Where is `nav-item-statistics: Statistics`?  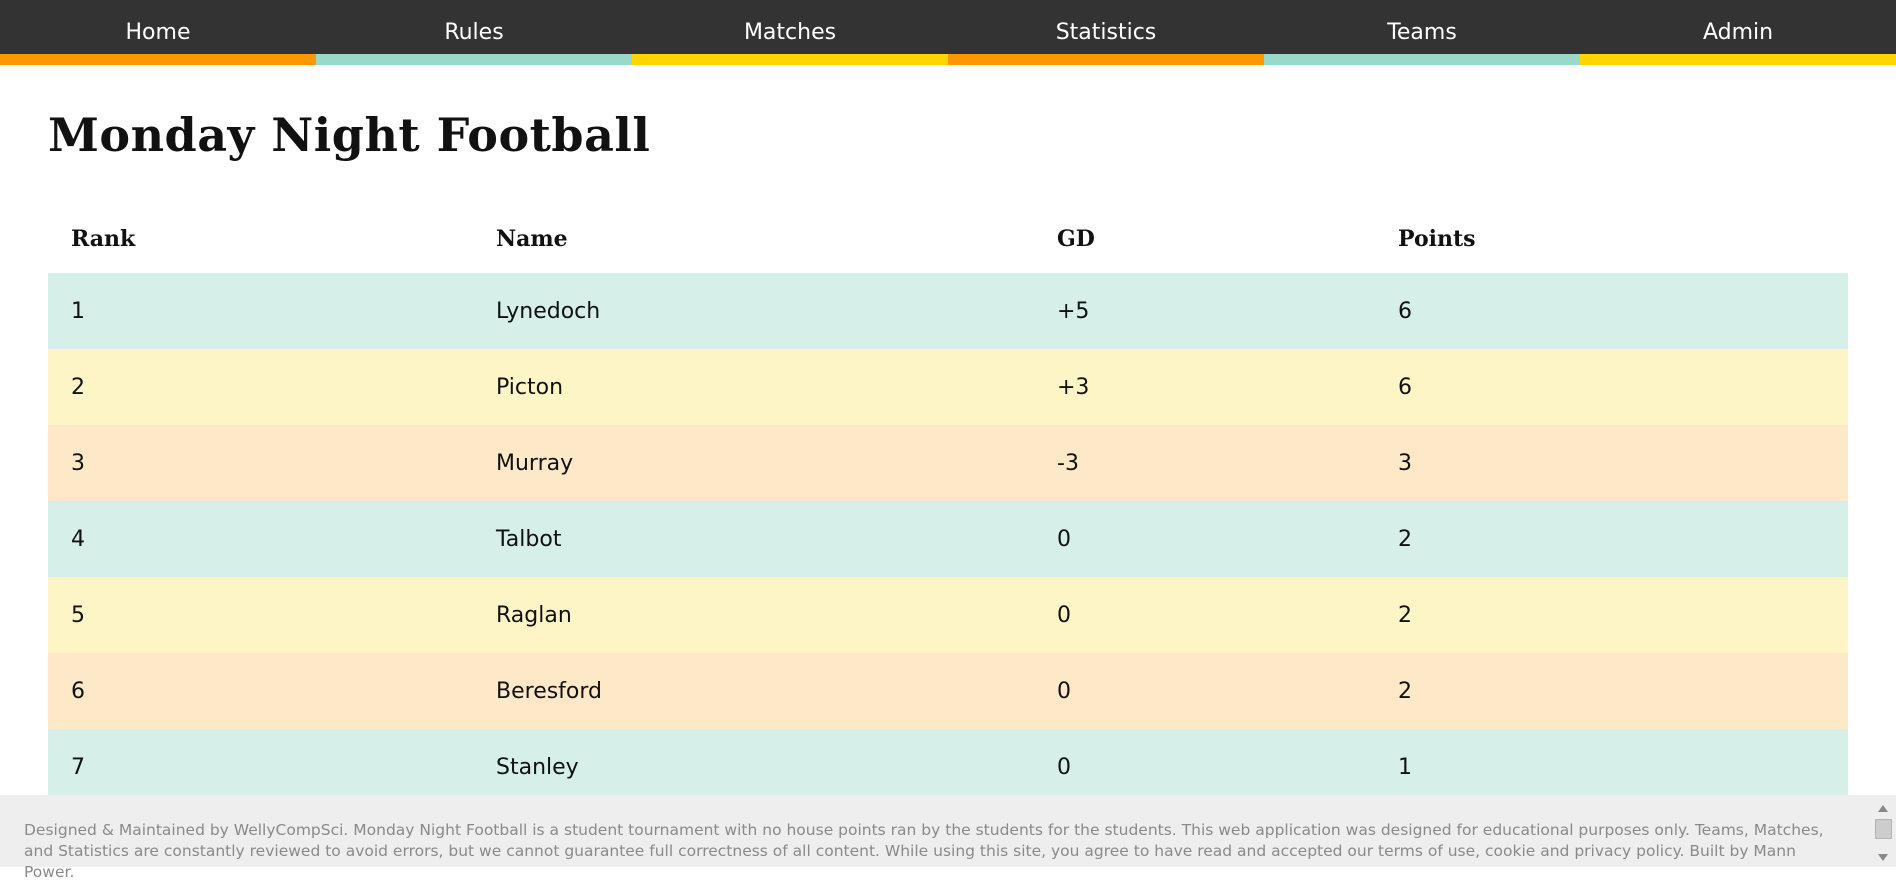
nav-item-statistics: Statistics is located at coordinates (1106, 32).